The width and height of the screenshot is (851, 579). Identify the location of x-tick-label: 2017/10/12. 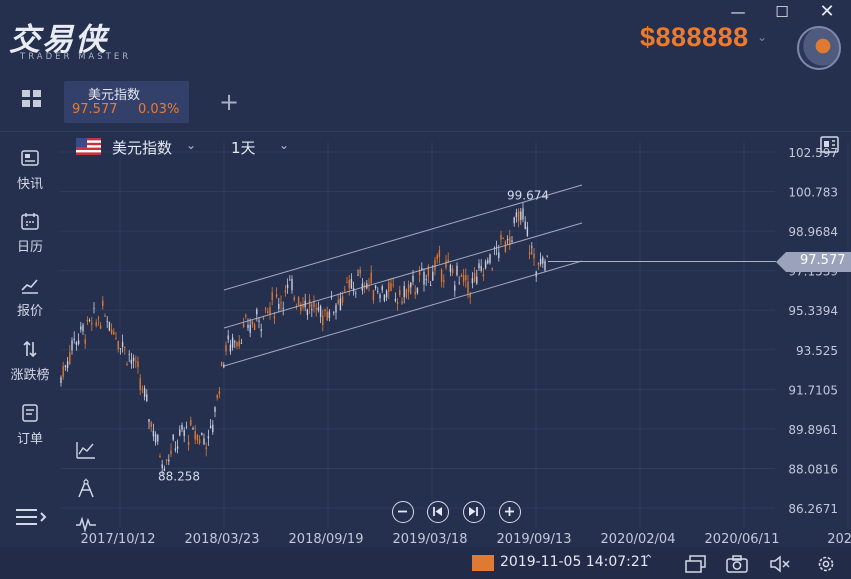
(118, 539).